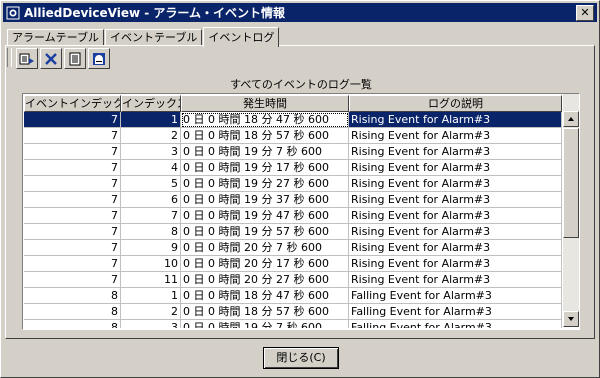  I want to click on cell-time: 0 日 0 時間 20 分 17 秒 600, so click(265, 264).